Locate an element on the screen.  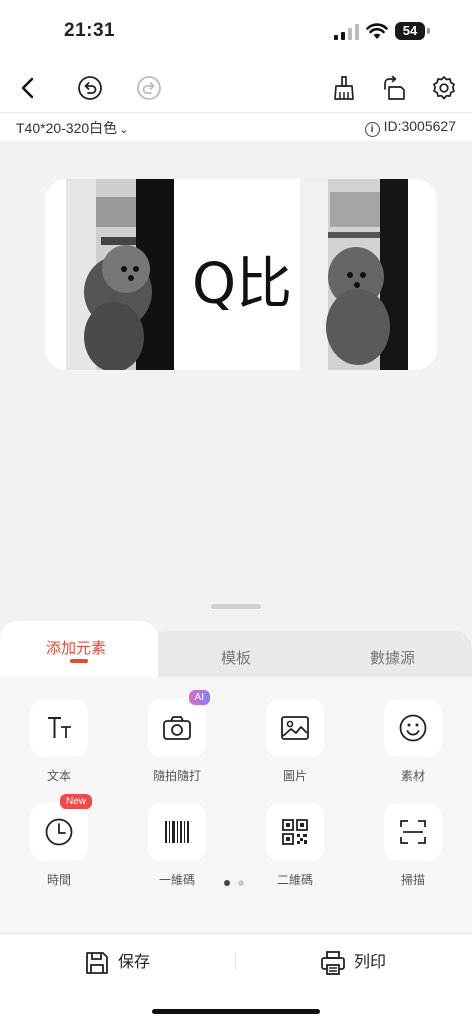
tabs-background is located at coordinates (311, 656).